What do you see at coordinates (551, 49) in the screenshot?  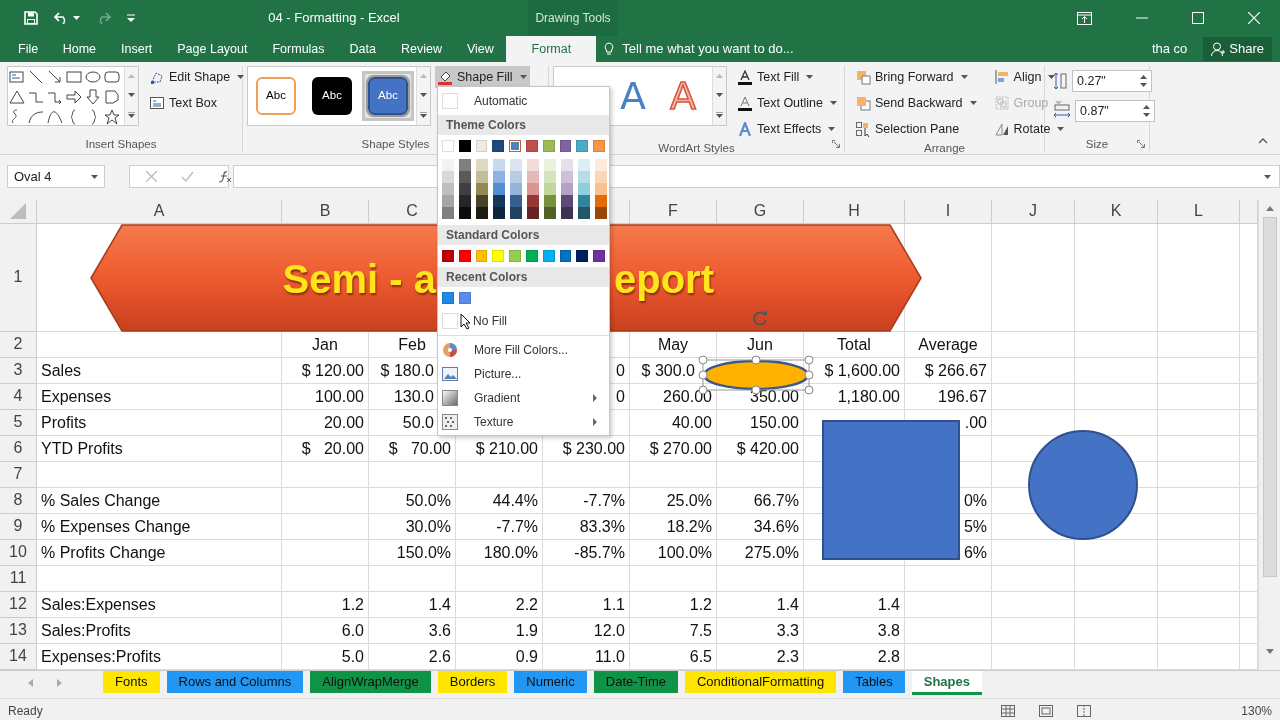 I see `ribbon-tab: Format` at bounding box center [551, 49].